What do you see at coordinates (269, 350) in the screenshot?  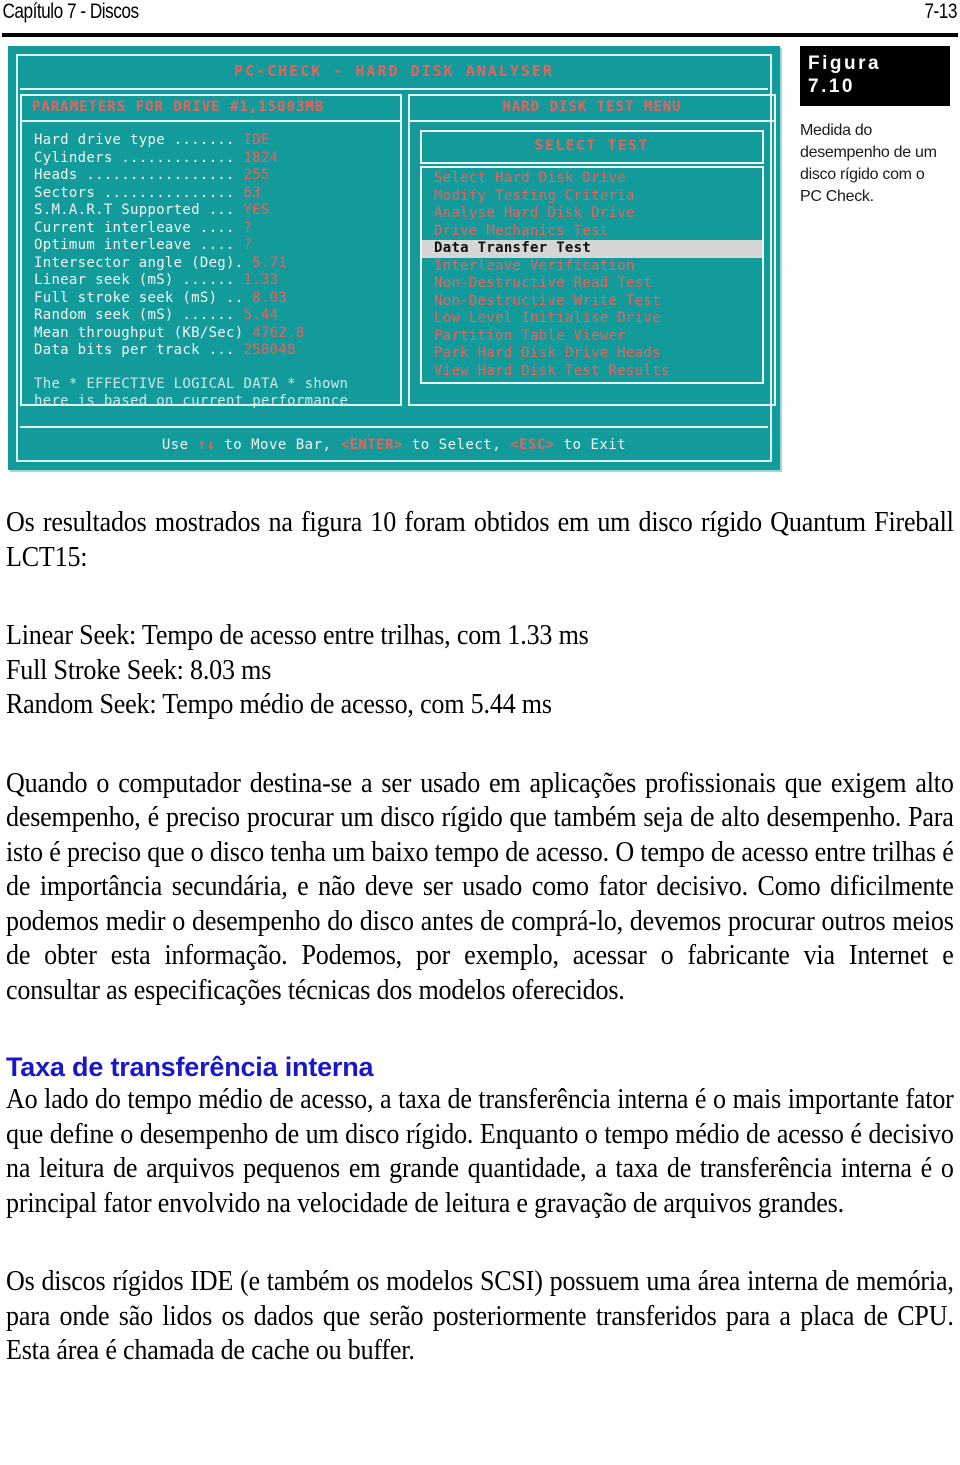 I see `drive-parameter-value: 258048` at bounding box center [269, 350].